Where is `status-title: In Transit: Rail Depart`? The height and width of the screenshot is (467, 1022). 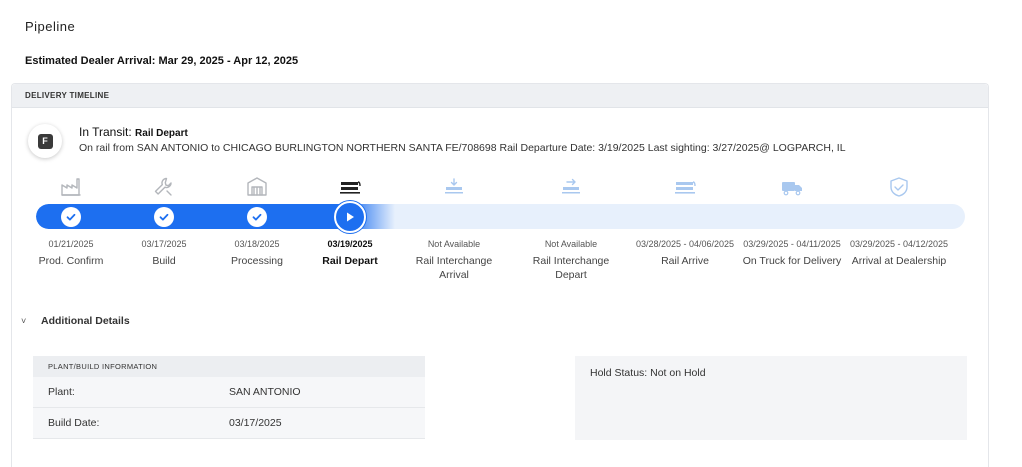
status-title: In Transit: Rail Depart is located at coordinates (133, 132).